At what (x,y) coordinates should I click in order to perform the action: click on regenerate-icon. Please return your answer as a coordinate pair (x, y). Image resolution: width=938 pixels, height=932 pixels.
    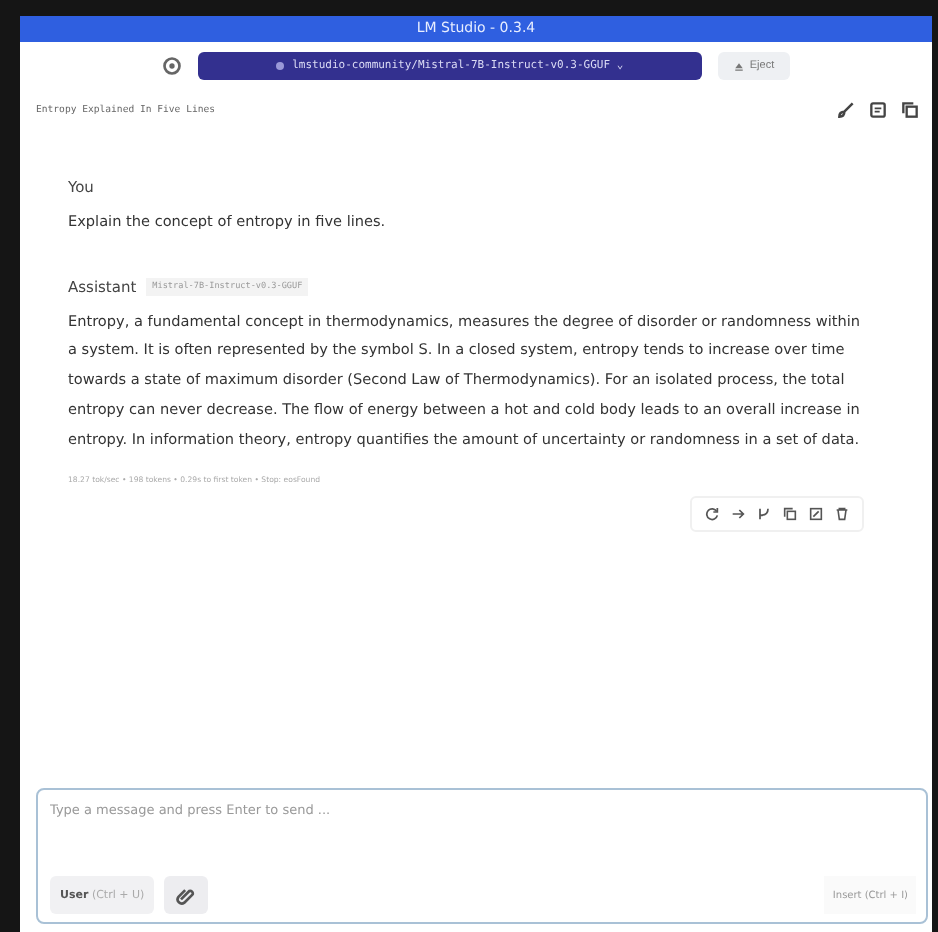
    Looking at the image, I should click on (712, 514).